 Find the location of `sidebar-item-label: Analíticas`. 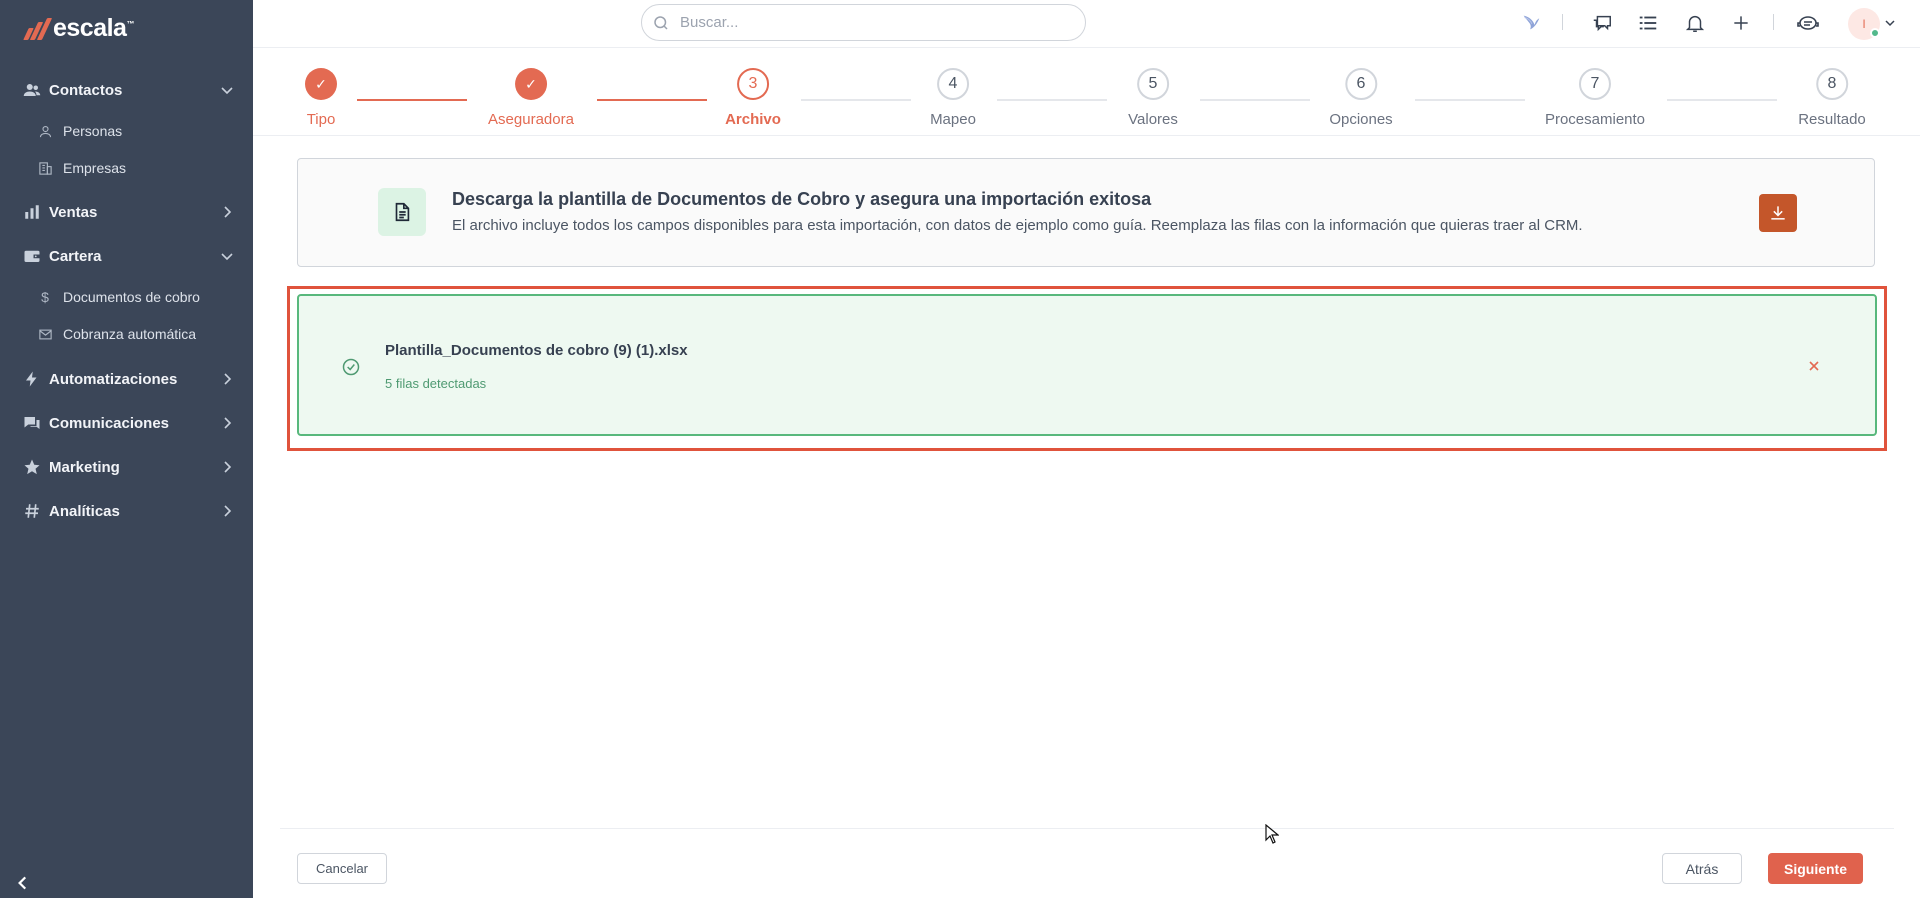

sidebar-item-label: Analíticas is located at coordinates (84, 511).